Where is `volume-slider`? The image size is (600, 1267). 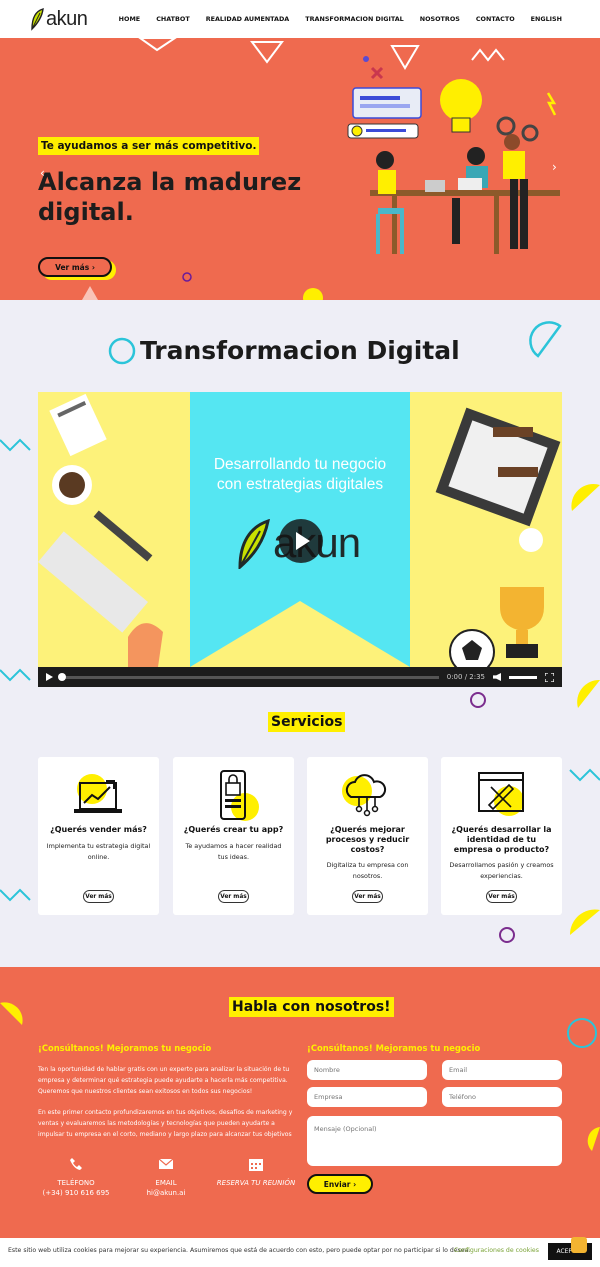 volume-slider is located at coordinates (523, 677).